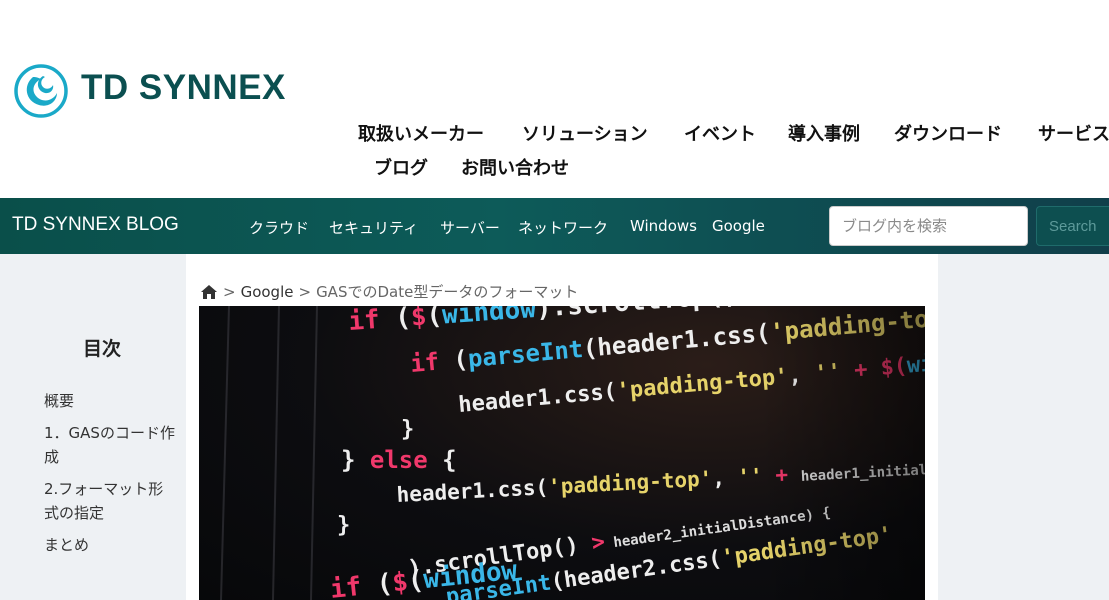 The width and height of the screenshot is (1109, 600). I want to click on category-windows: Windows, so click(663, 226).